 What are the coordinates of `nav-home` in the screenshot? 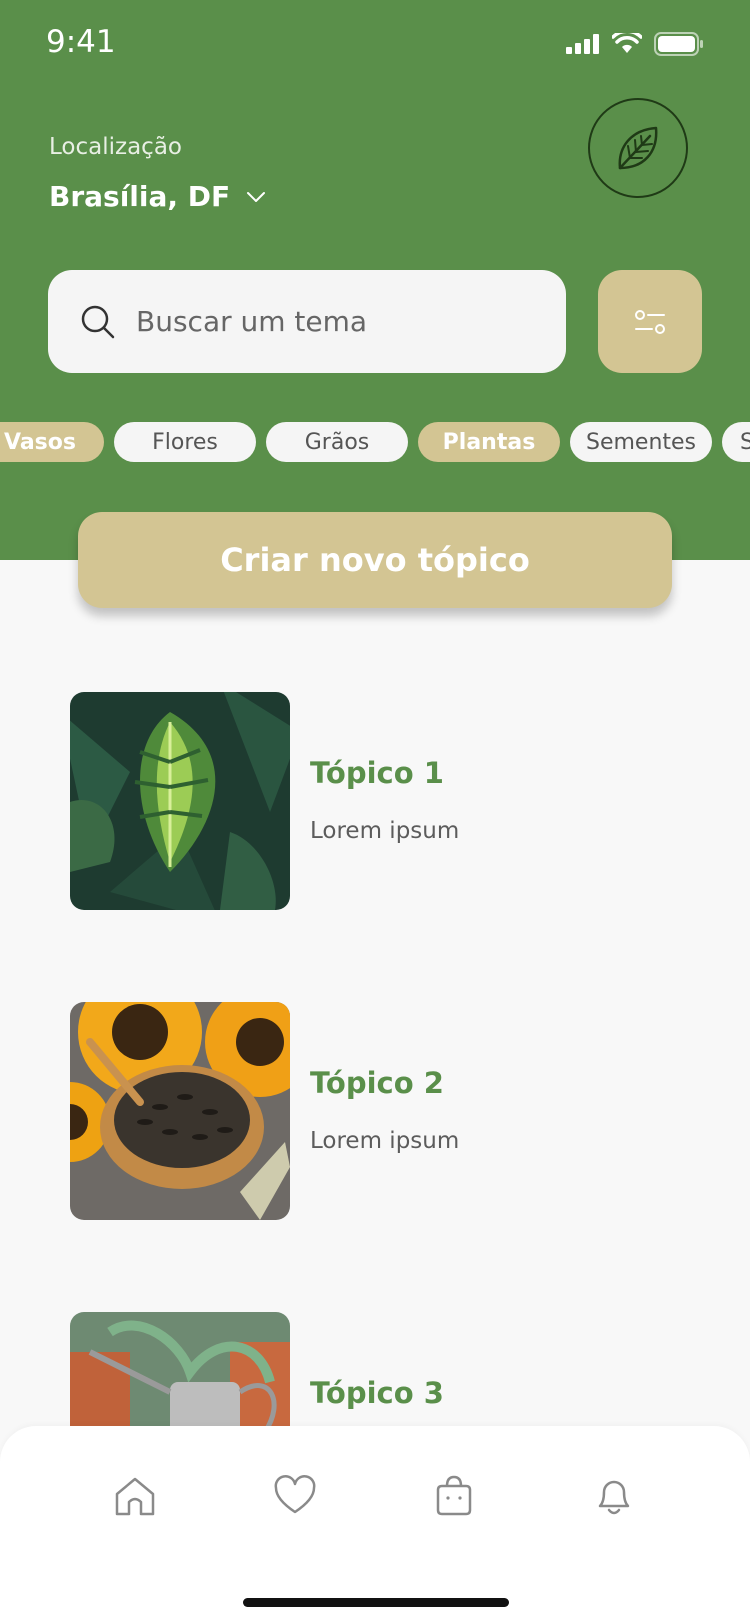 It's located at (135, 1496).